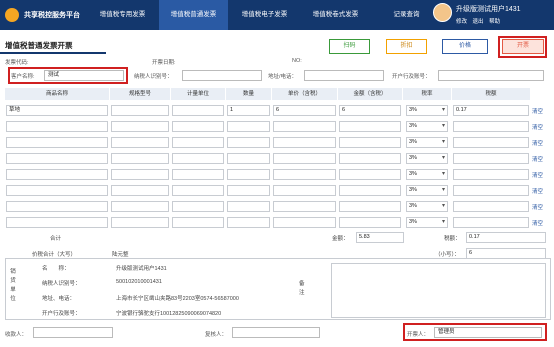 The image size is (554, 347). I want to click on row-5-amount, so click(370, 174).